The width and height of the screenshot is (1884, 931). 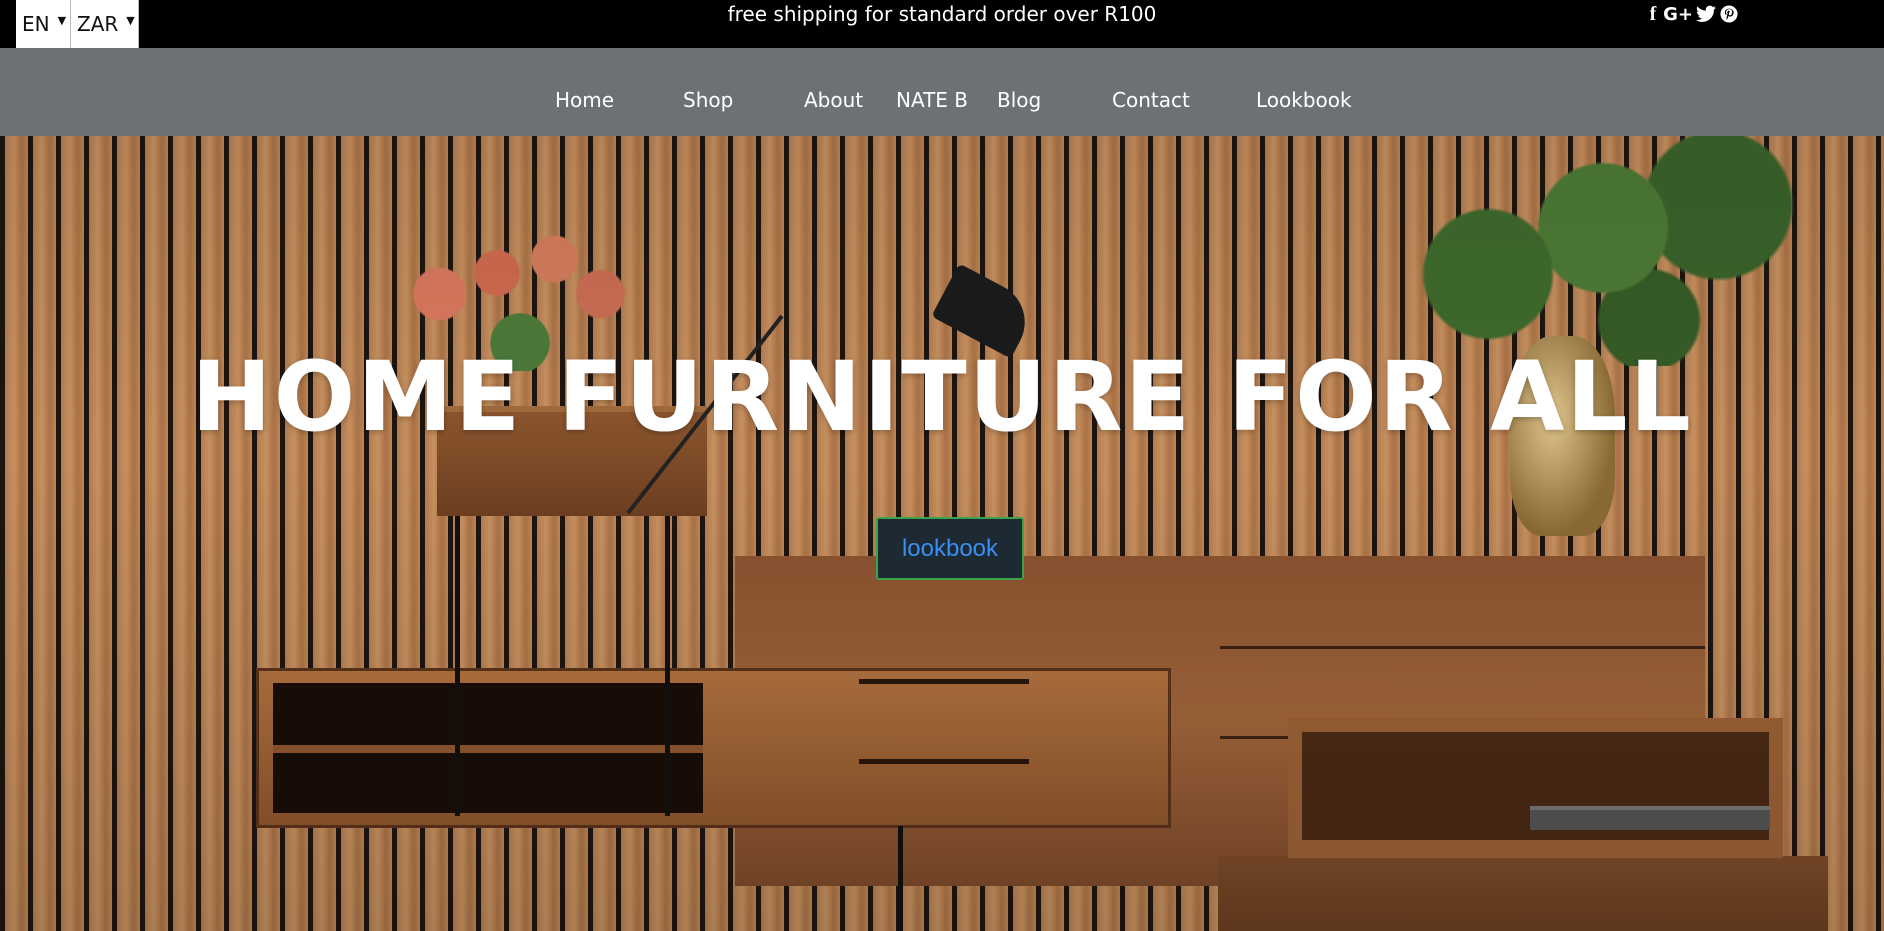 What do you see at coordinates (584, 100) in the screenshot?
I see `nav-item-home: Home` at bounding box center [584, 100].